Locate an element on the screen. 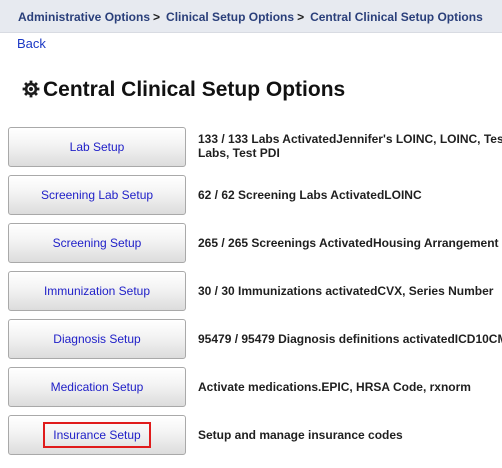 The height and width of the screenshot is (468, 502). back-link: Back is located at coordinates (31, 43).